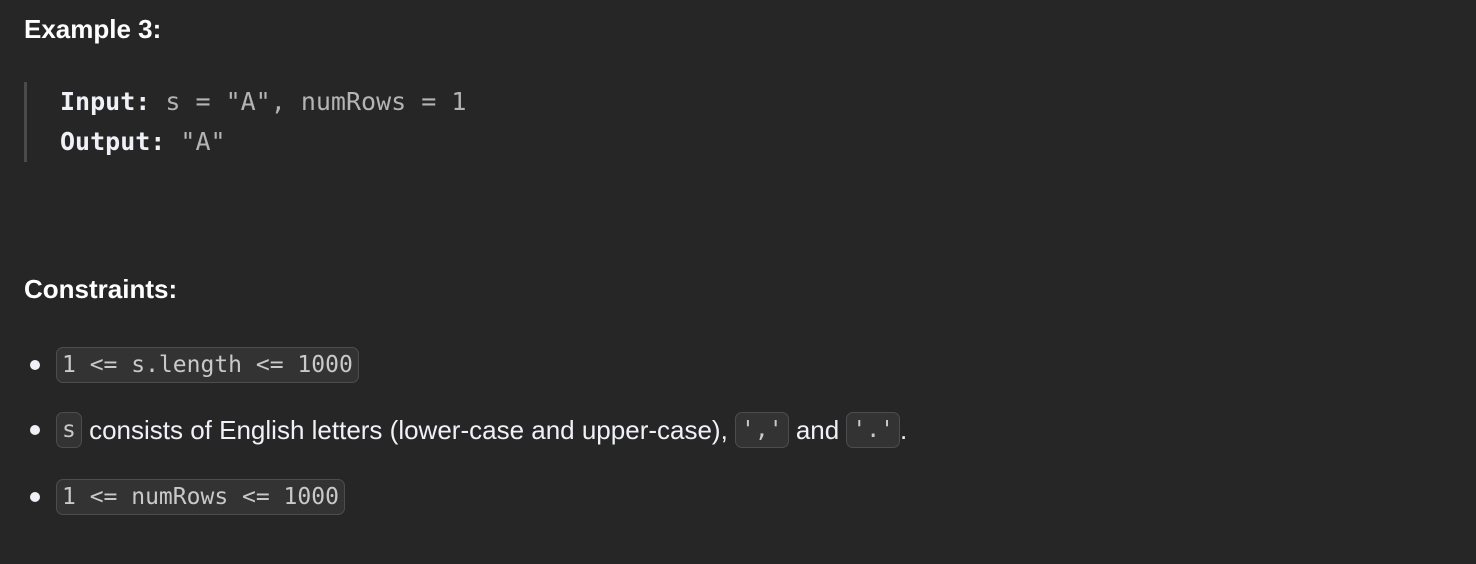 The width and height of the screenshot is (1476, 564). I want to click on example-input-line: Input: s = "A", numRows = 1, so click(263, 102).